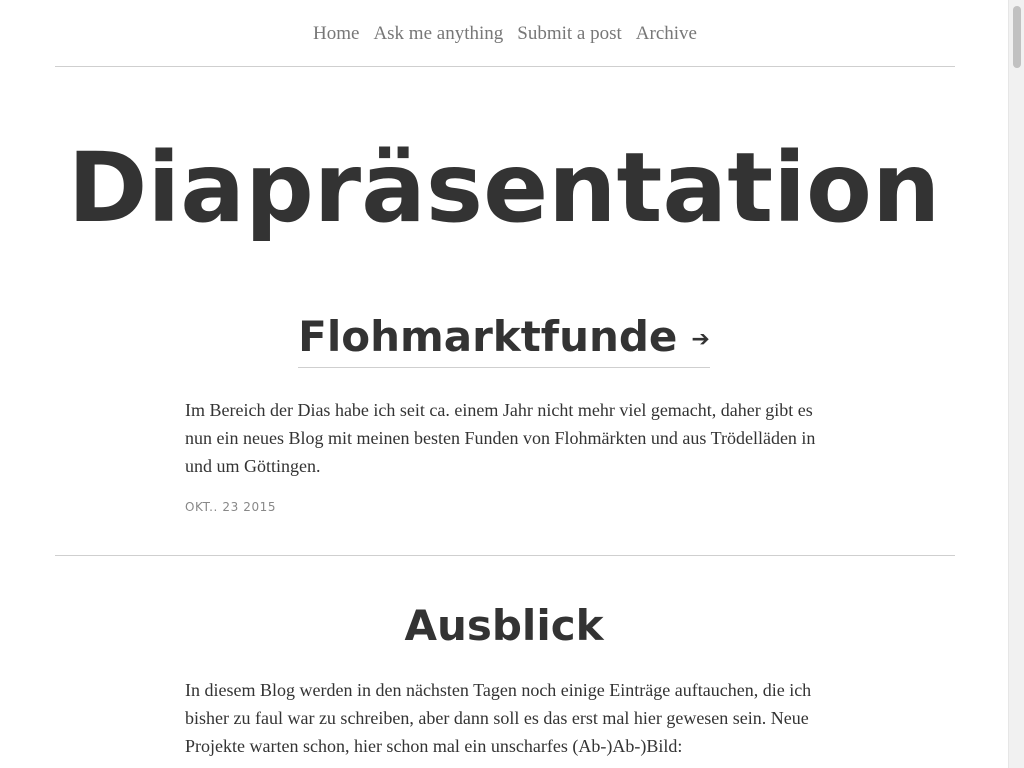  I want to click on vertical-scrollbar, so click(1016, 384).